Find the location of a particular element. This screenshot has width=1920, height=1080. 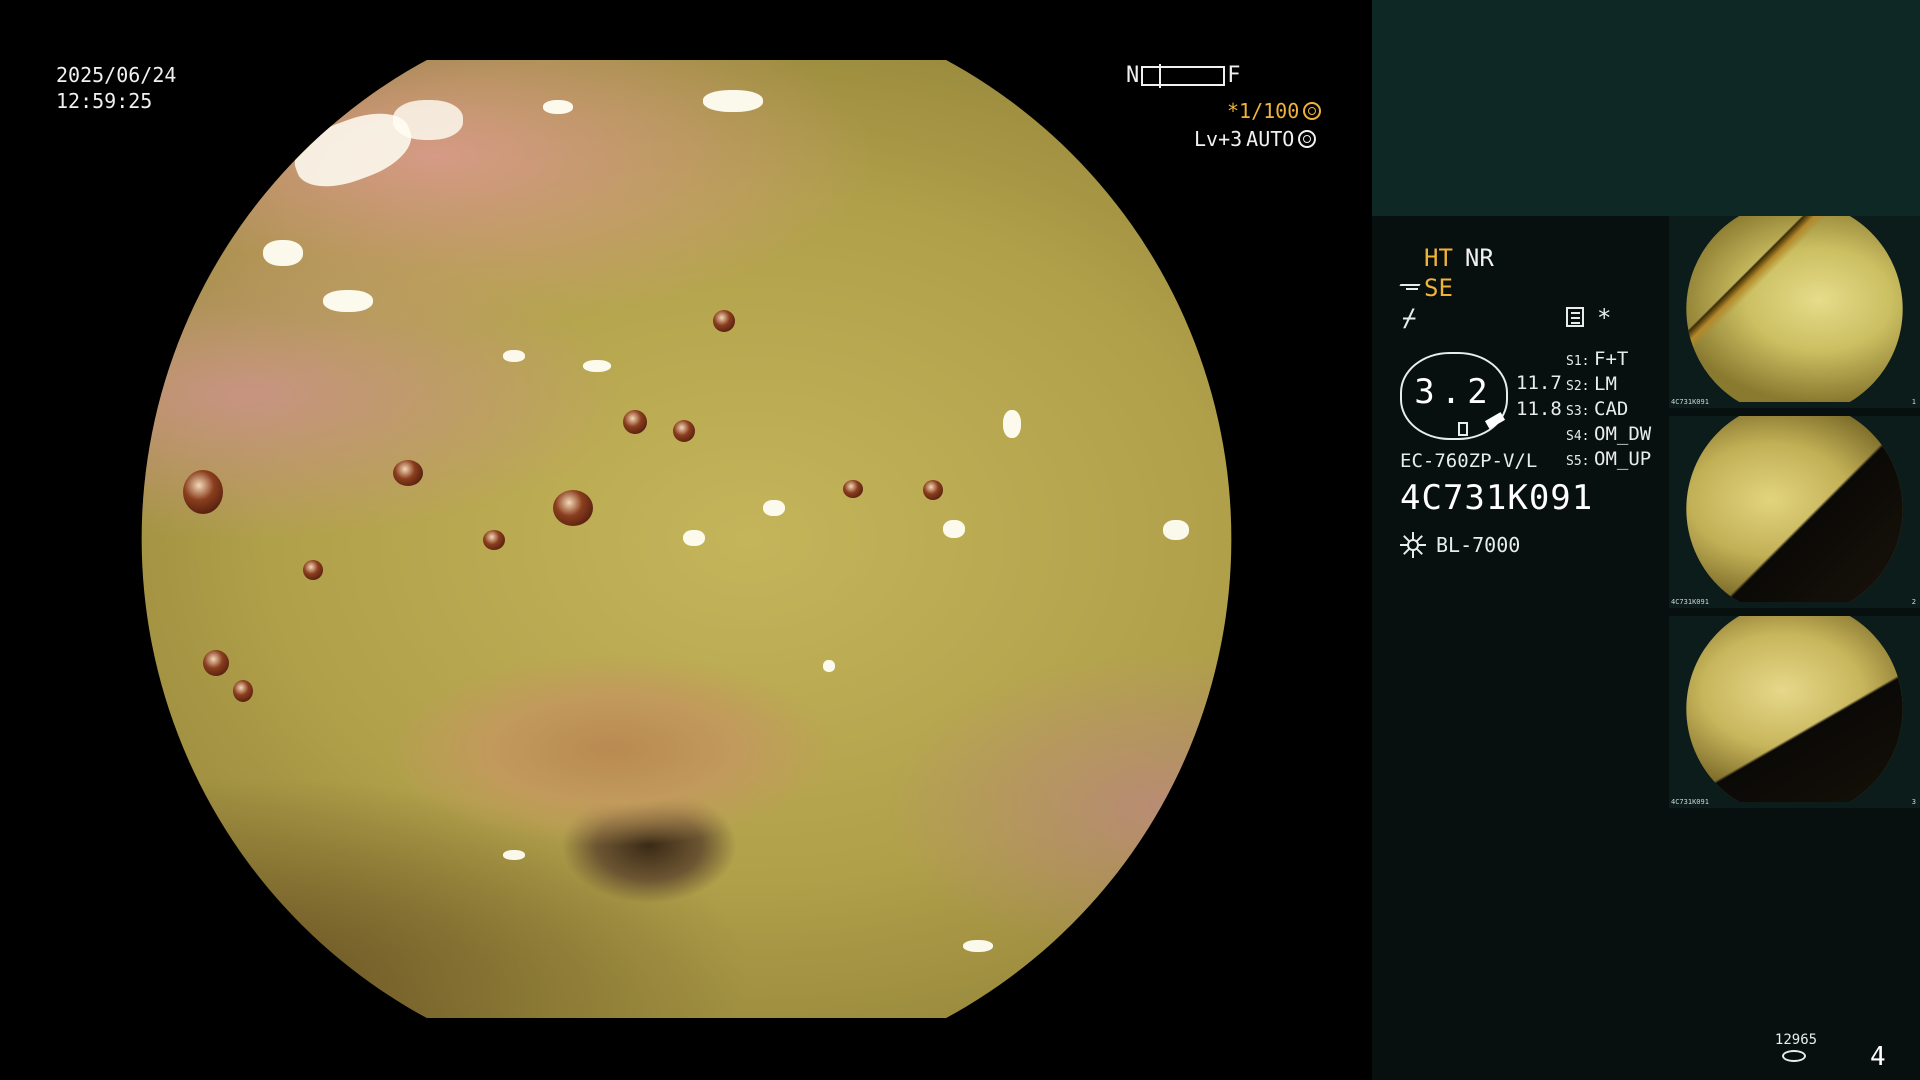

switch-row: S5: OM_UP is located at coordinates (1608, 460).